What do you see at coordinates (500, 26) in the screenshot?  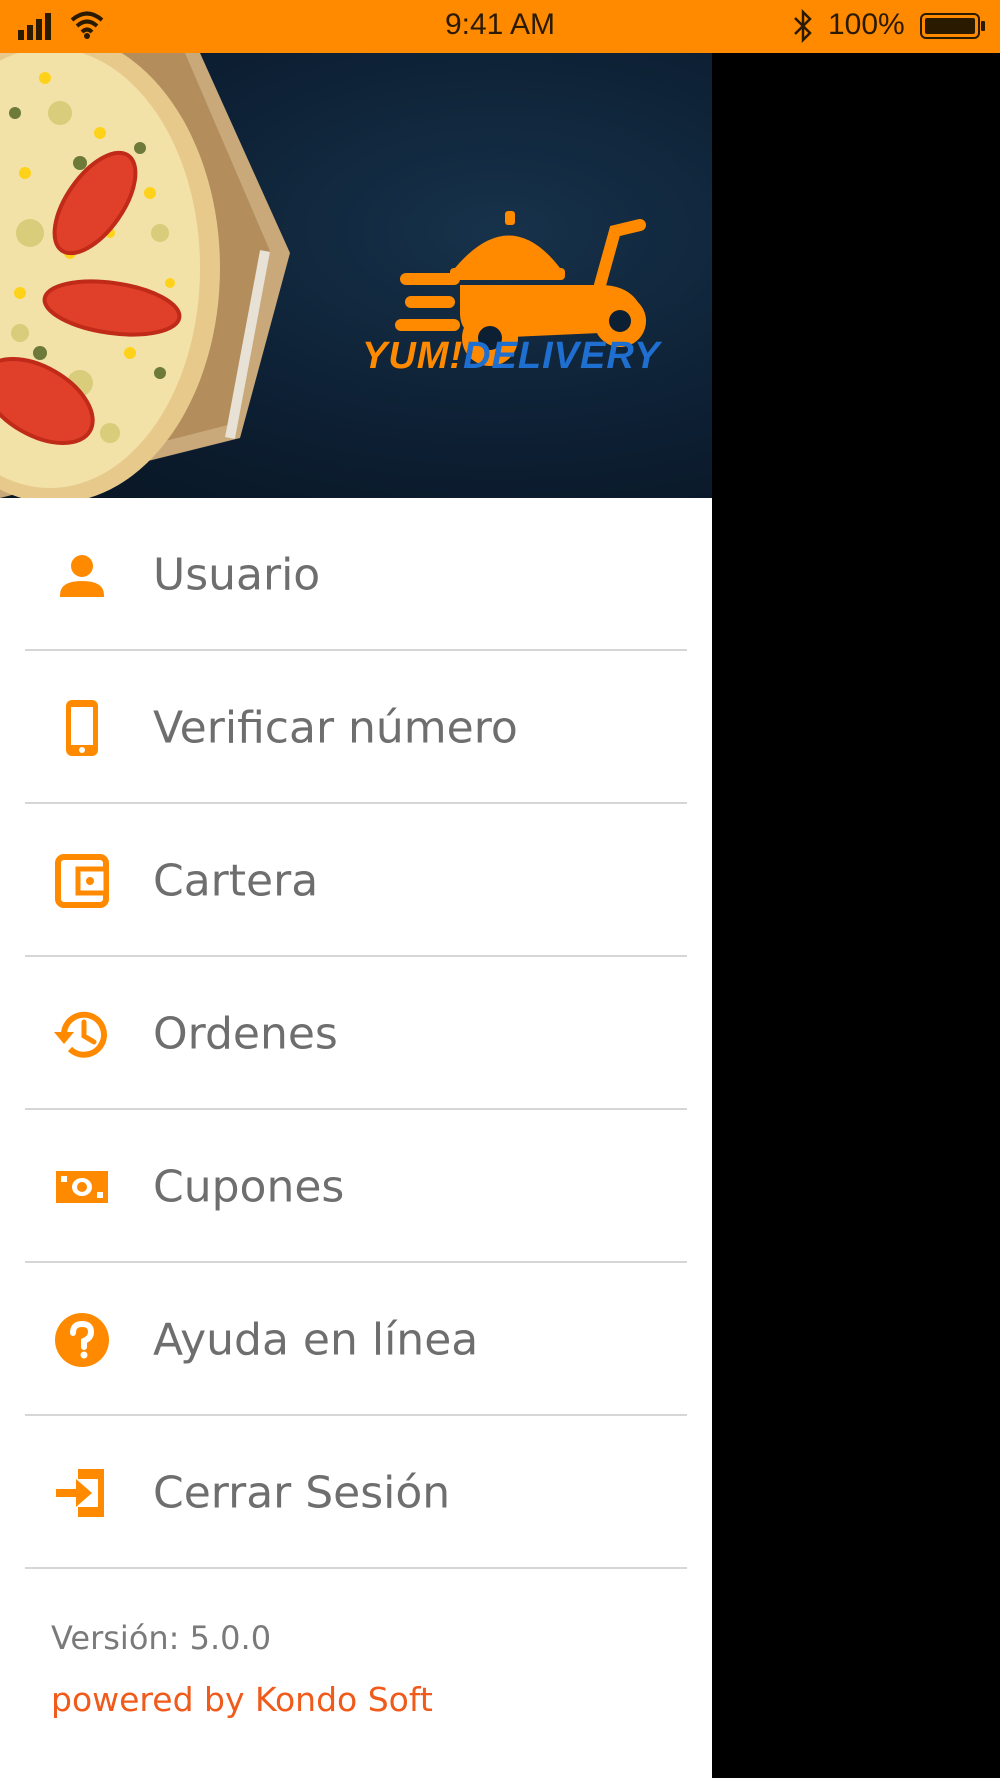 I see `status-bar: 9:41 AM 100%` at bounding box center [500, 26].